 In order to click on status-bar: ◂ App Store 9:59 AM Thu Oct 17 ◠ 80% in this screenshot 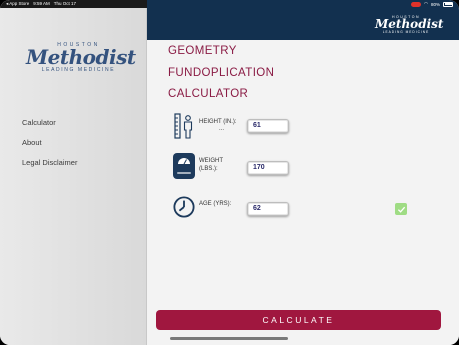, I will do `click(229, 4)`.